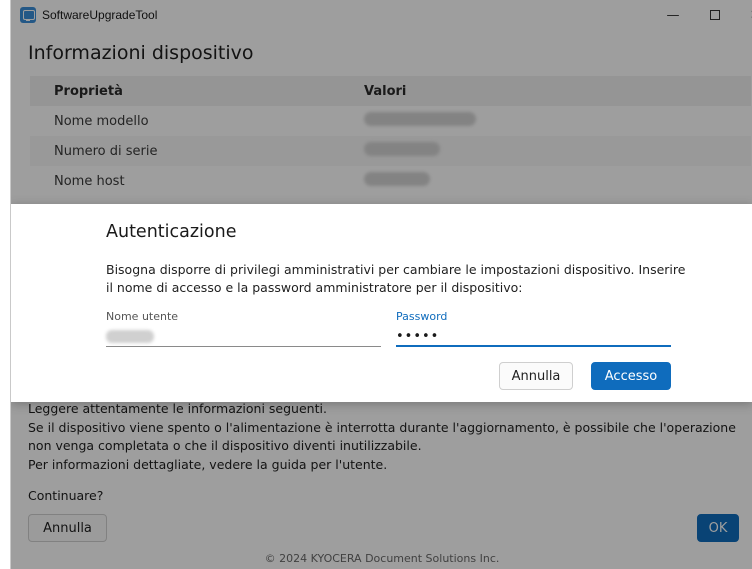  What do you see at coordinates (422, 316) in the screenshot?
I see `password-label: Password` at bounding box center [422, 316].